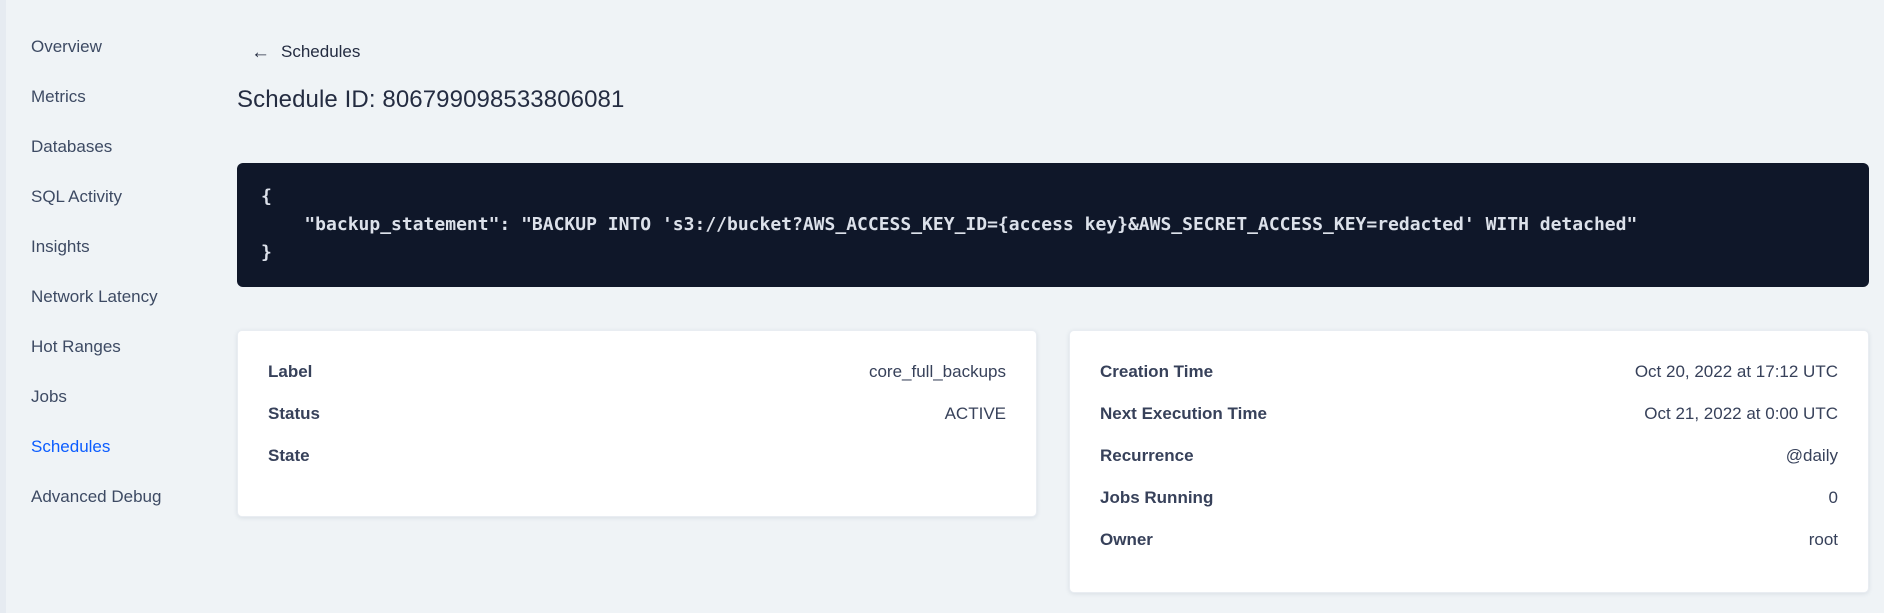  What do you see at coordinates (1469, 456) in the screenshot?
I see `table-row: Recurrence @daily` at bounding box center [1469, 456].